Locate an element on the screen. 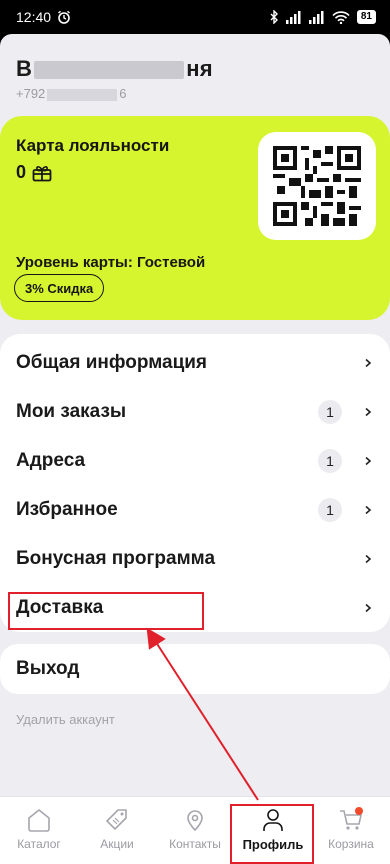 Image resolution: width=390 pixels, height=864 pixels. user-phone-prefix: +792 is located at coordinates (31, 93).